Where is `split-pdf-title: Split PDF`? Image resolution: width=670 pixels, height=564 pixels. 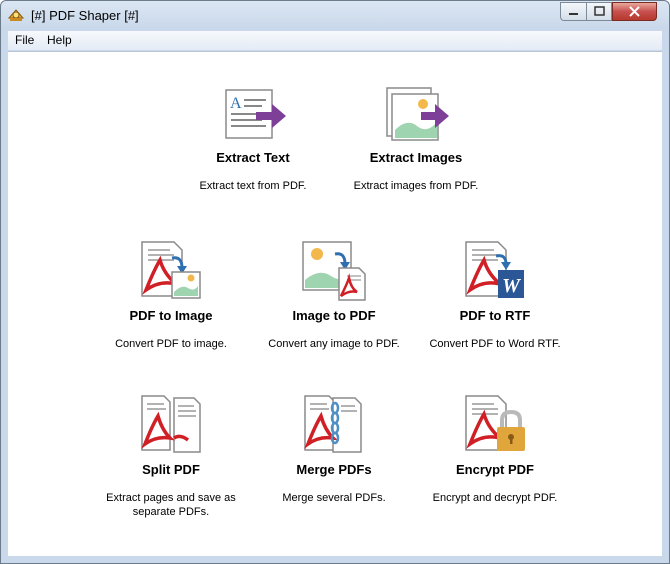
split-pdf-title: Split PDF is located at coordinates (171, 469).